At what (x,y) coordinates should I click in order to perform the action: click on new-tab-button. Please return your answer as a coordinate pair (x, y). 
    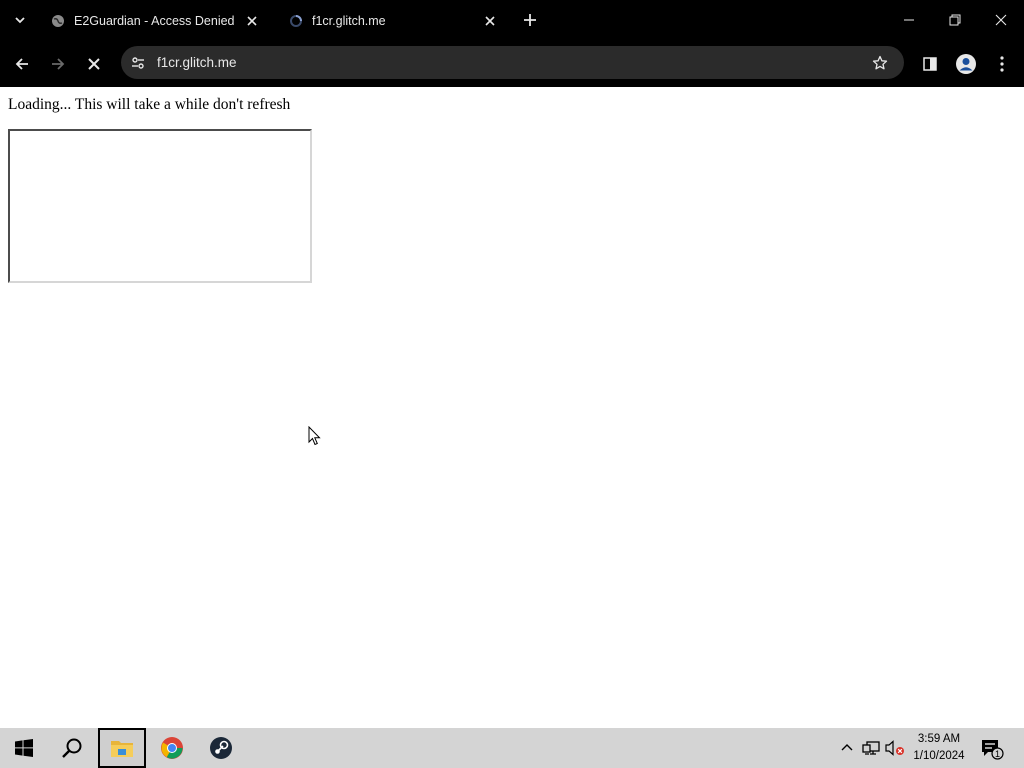
    Looking at the image, I should click on (530, 20).